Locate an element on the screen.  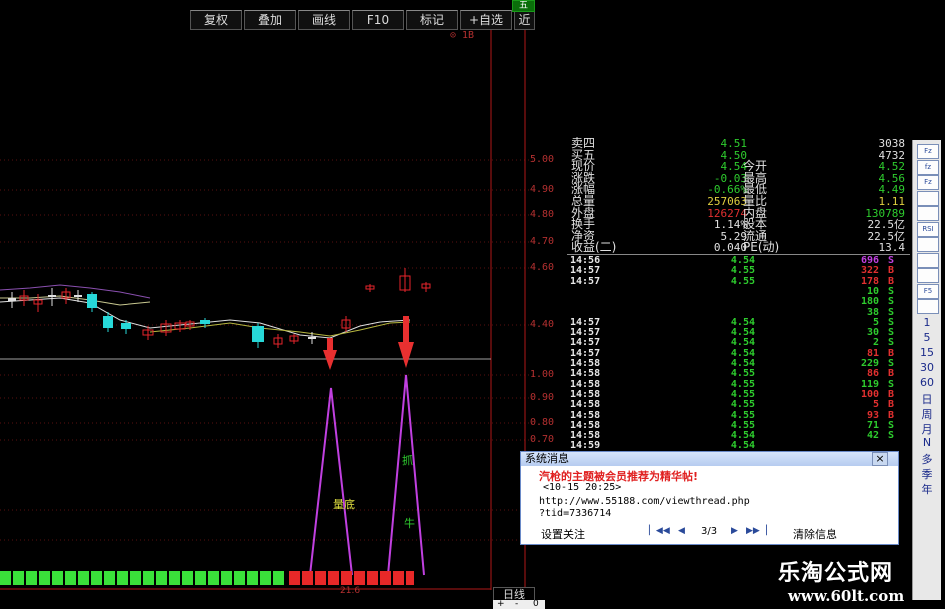
tick-volume: 30 is located at coordinates (872, 333).